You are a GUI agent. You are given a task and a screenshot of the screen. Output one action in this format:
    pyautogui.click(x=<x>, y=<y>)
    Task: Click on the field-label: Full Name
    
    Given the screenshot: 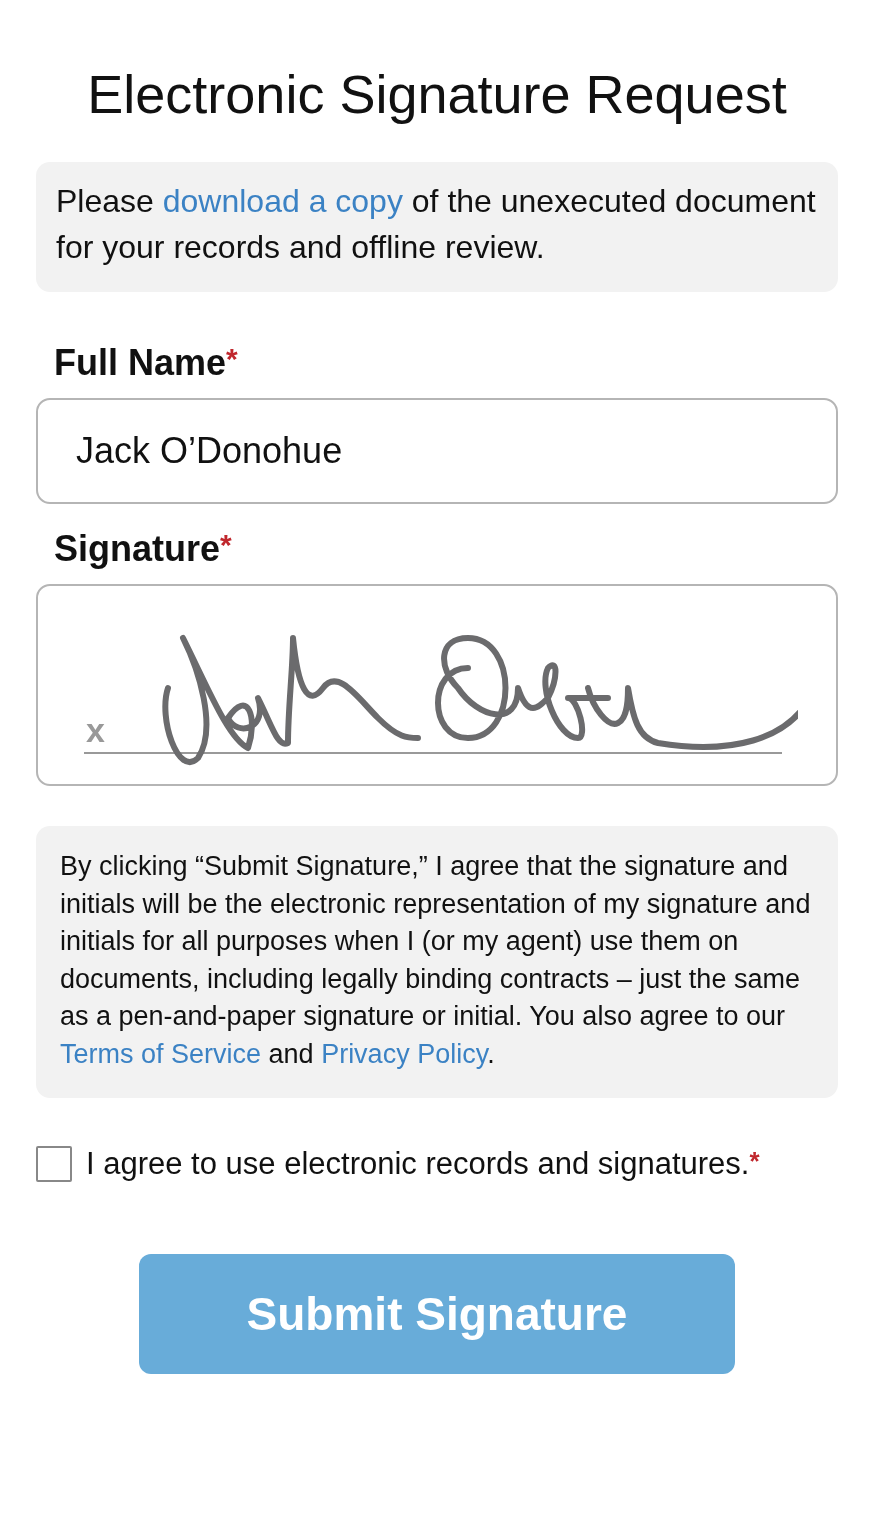 What is the action you would take?
    pyautogui.click(x=140, y=363)
    